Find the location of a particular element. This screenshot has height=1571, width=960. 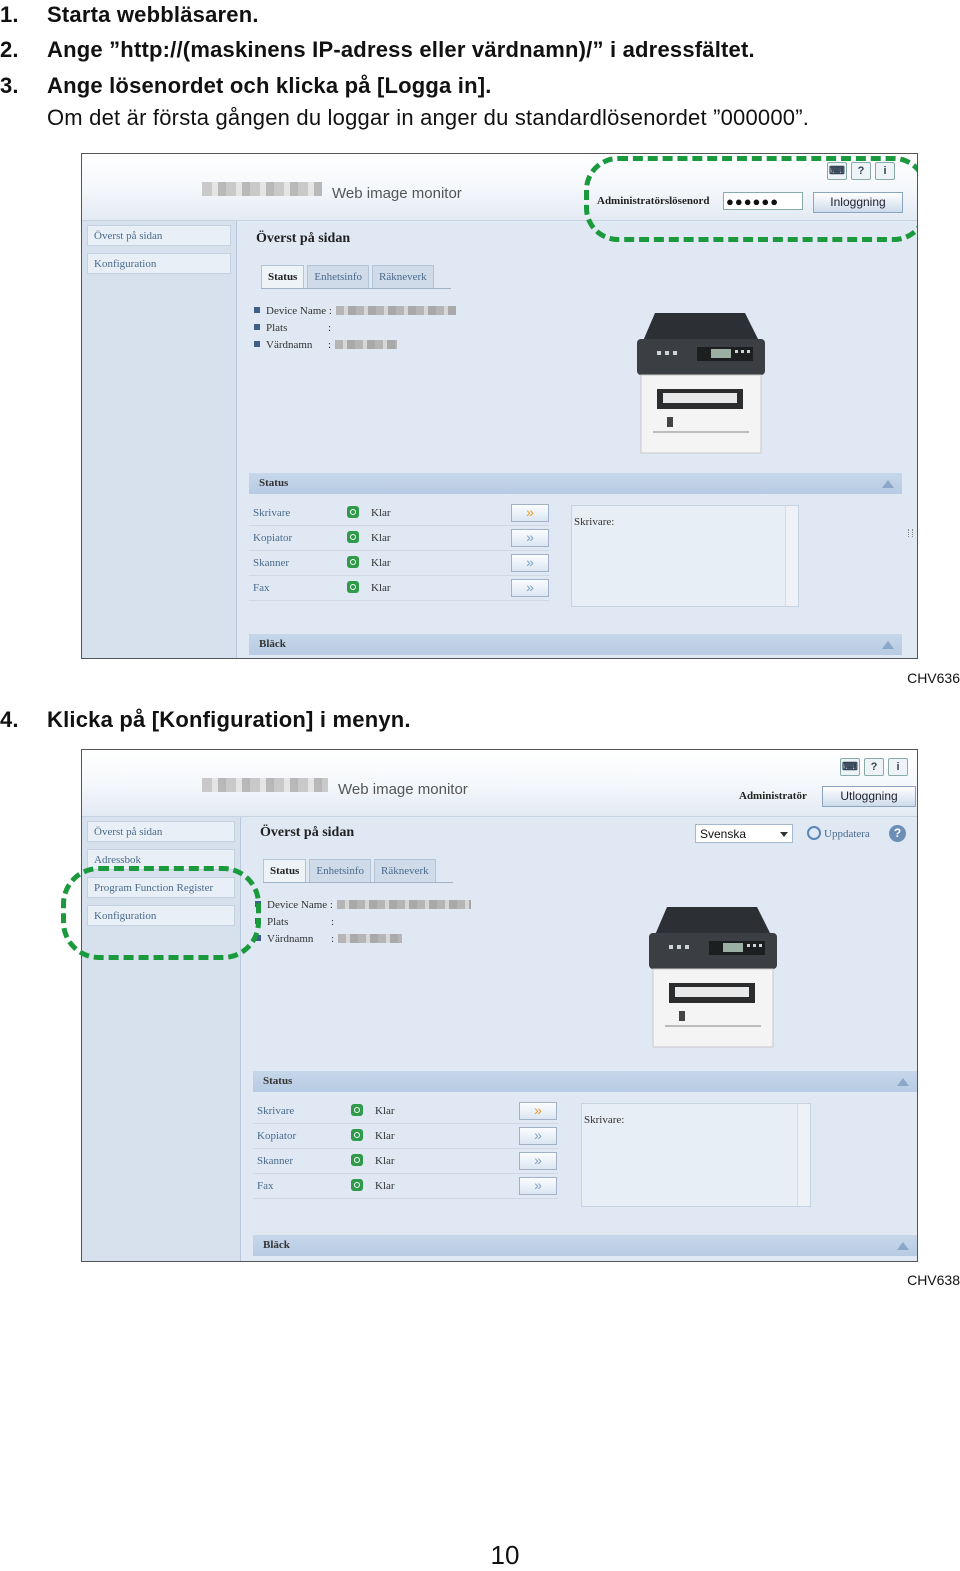

tab-bar: Status Enhetsinfo Räkneverk is located at coordinates (349, 870).